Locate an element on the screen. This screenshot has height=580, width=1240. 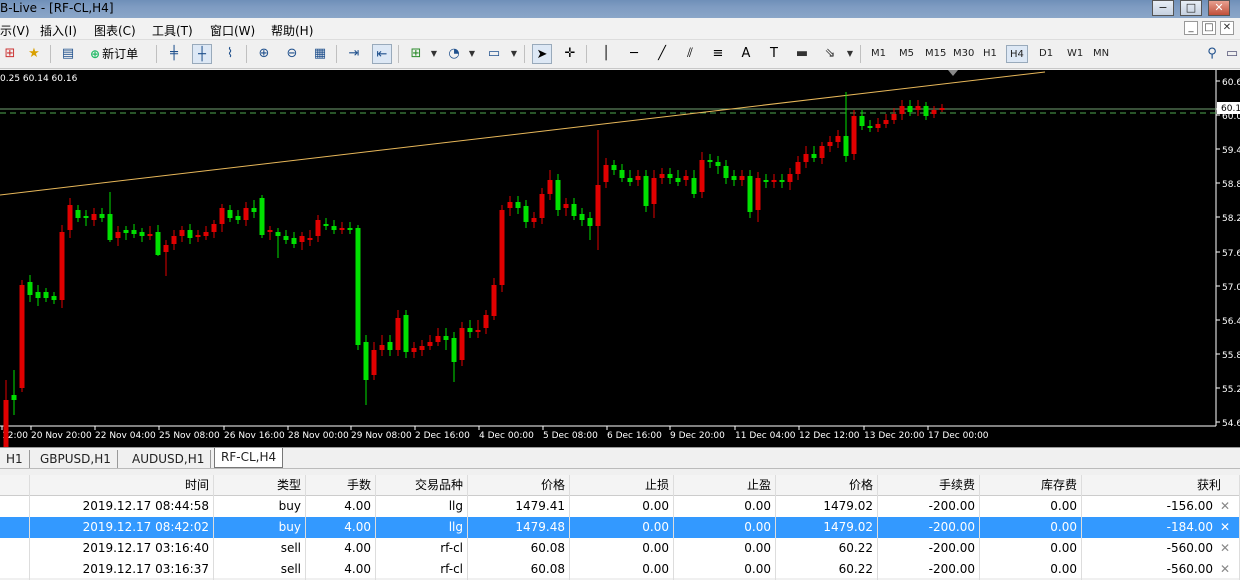
equidistant-channel-icon: ⫽ is located at coordinates (690, 54).